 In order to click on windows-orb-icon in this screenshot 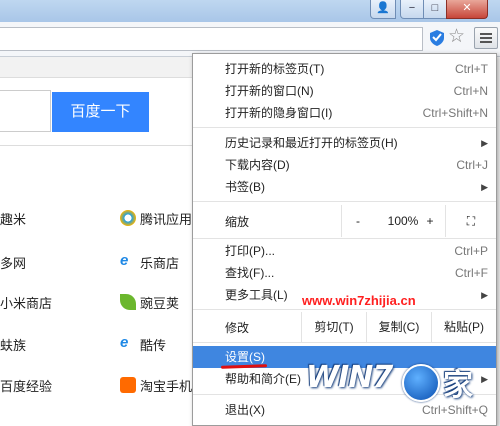, I will do `click(421, 383)`.